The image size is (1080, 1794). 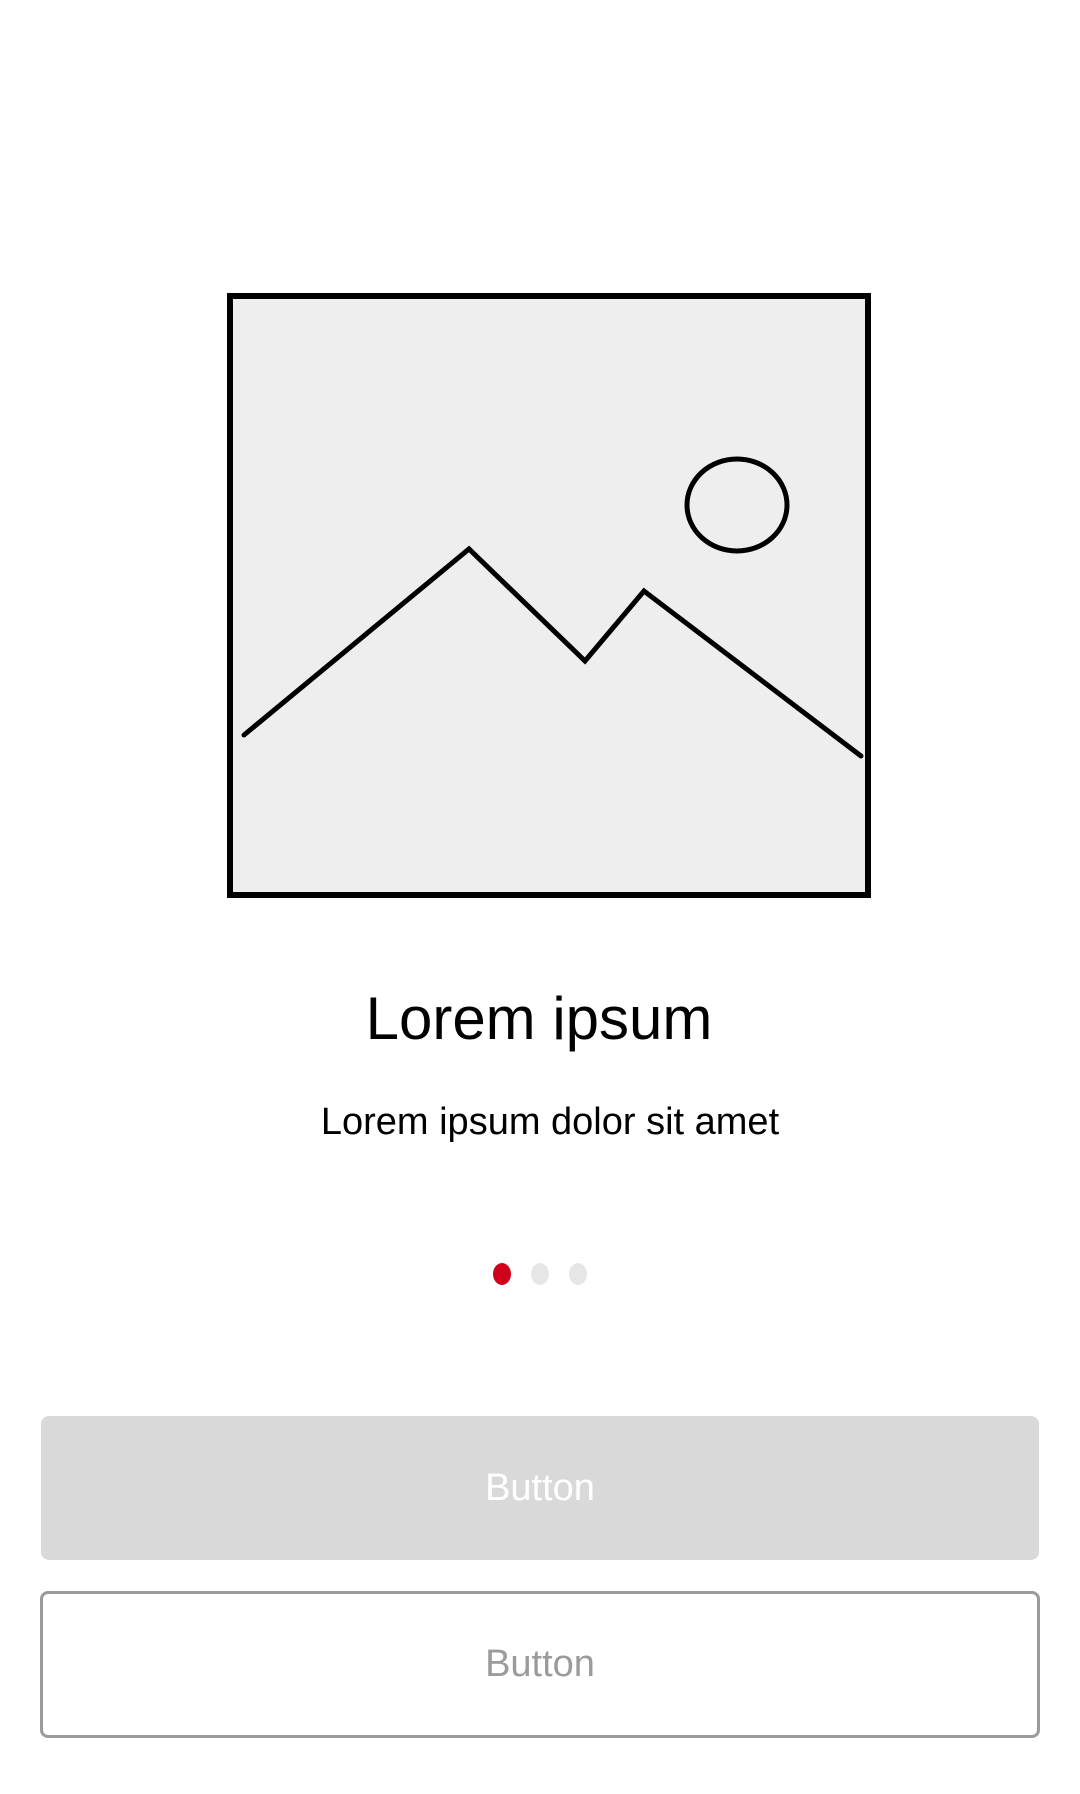 I want to click on sun-circle, so click(x=737, y=505).